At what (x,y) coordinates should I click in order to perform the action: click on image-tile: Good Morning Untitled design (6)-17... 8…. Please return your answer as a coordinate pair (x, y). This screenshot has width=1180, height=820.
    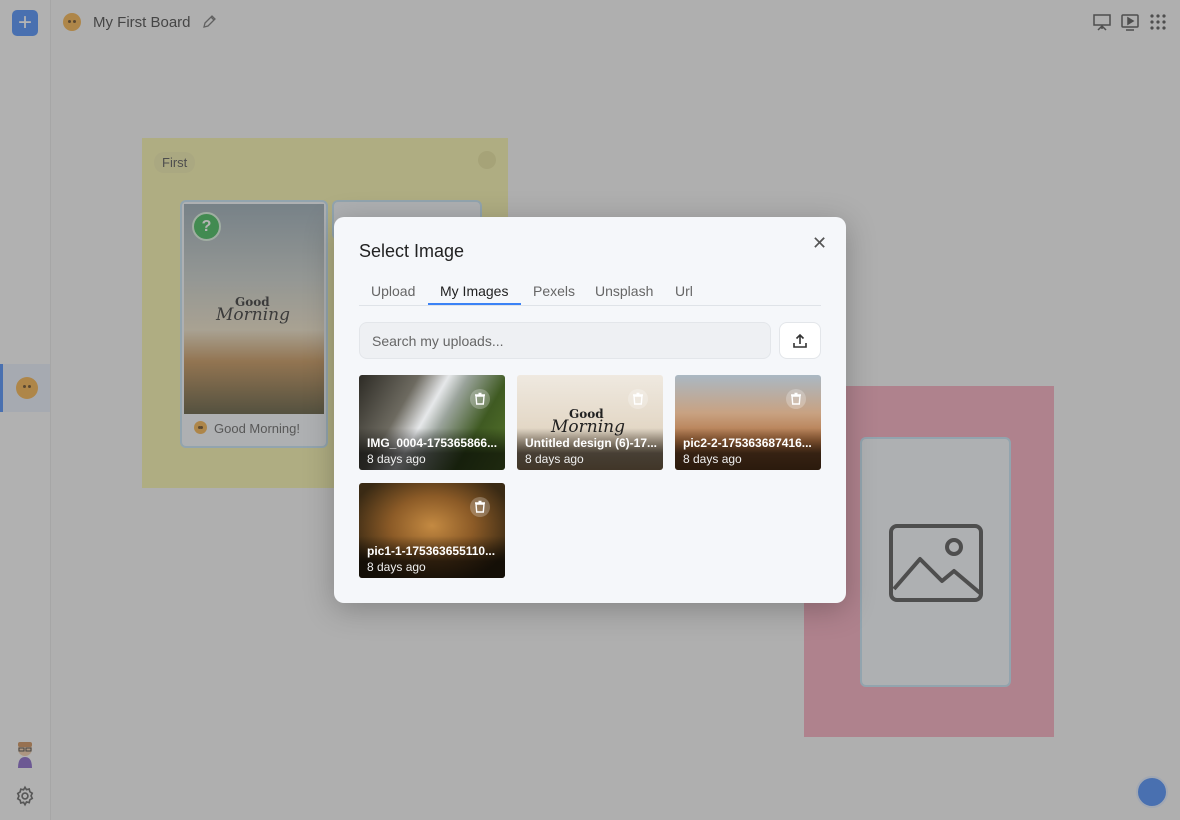
    Looking at the image, I should click on (590, 422).